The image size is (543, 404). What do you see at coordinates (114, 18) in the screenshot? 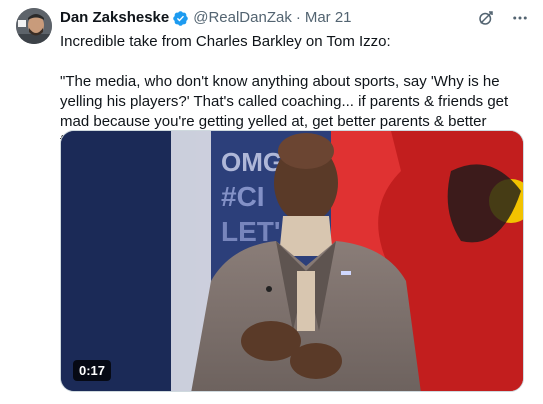
I see `author-name: Dan Zaksheske` at bounding box center [114, 18].